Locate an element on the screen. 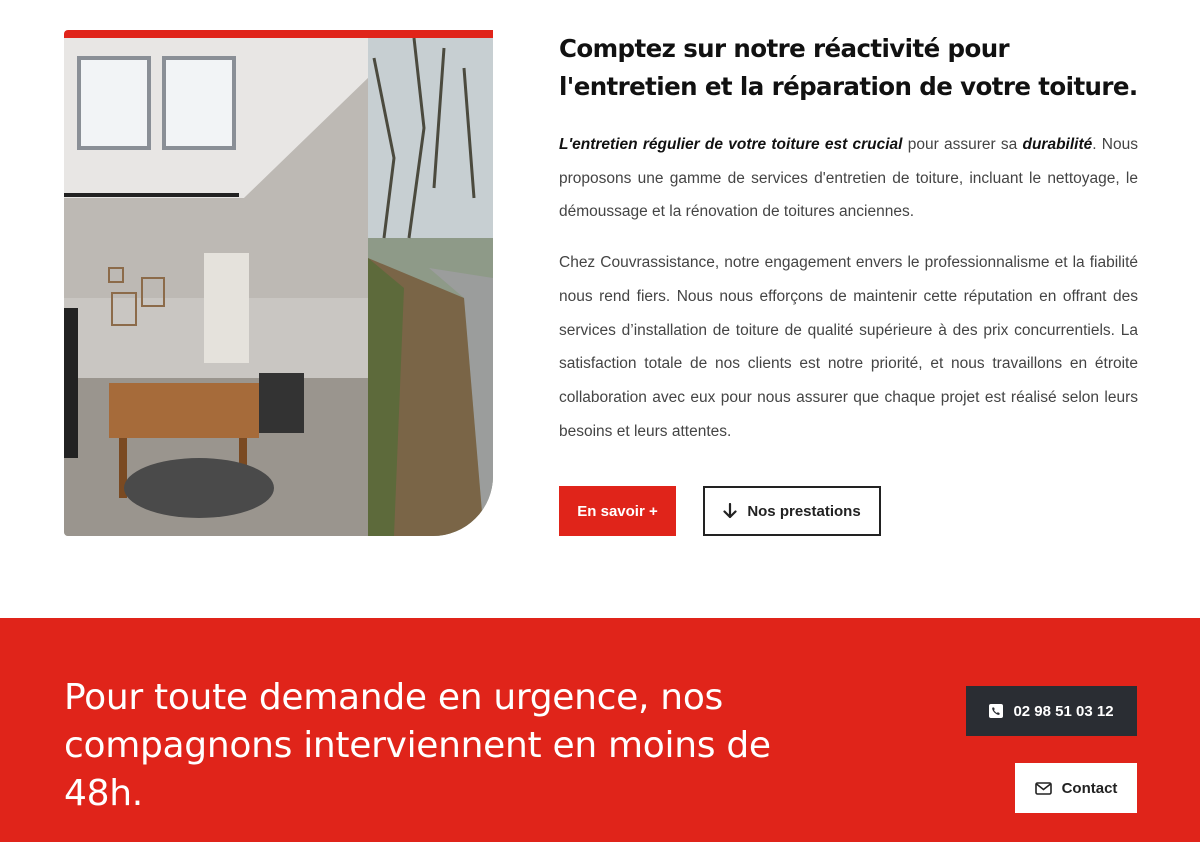  services-label: Nos prestations is located at coordinates (804, 511).